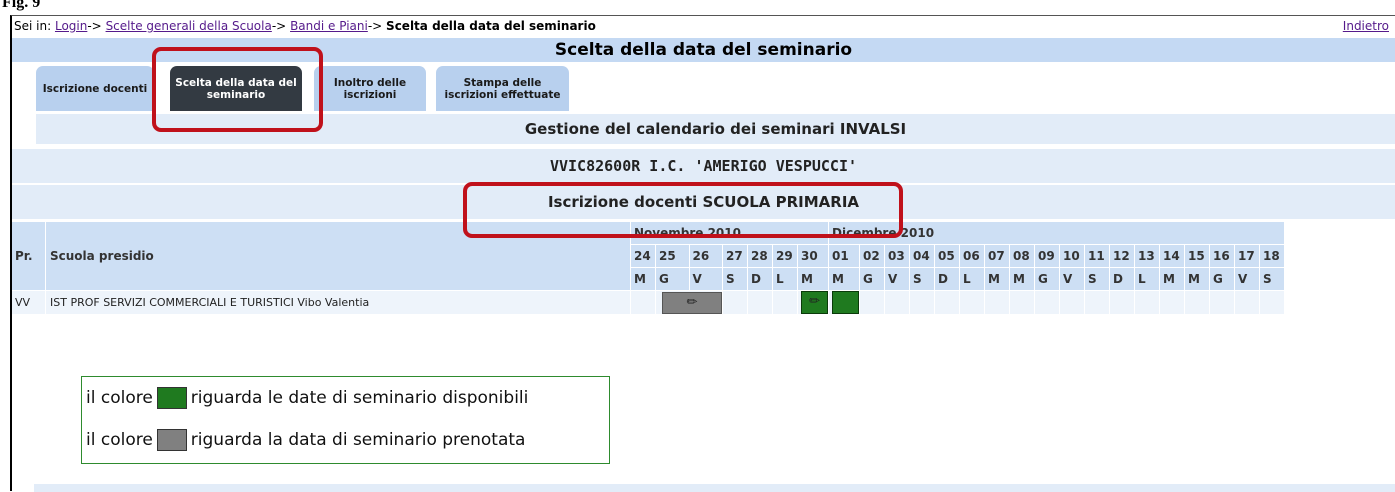 The height and width of the screenshot is (492, 1395). Describe the element at coordinates (21, 5) in the screenshot. I see `figure-label: Fig. 9` at that location.